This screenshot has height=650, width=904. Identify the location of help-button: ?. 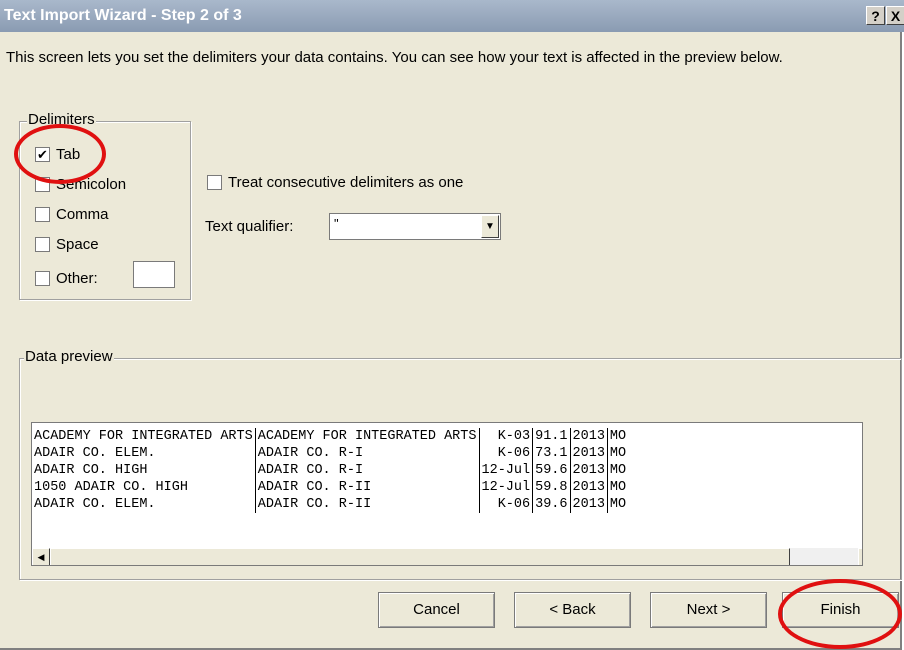
(875, 15).